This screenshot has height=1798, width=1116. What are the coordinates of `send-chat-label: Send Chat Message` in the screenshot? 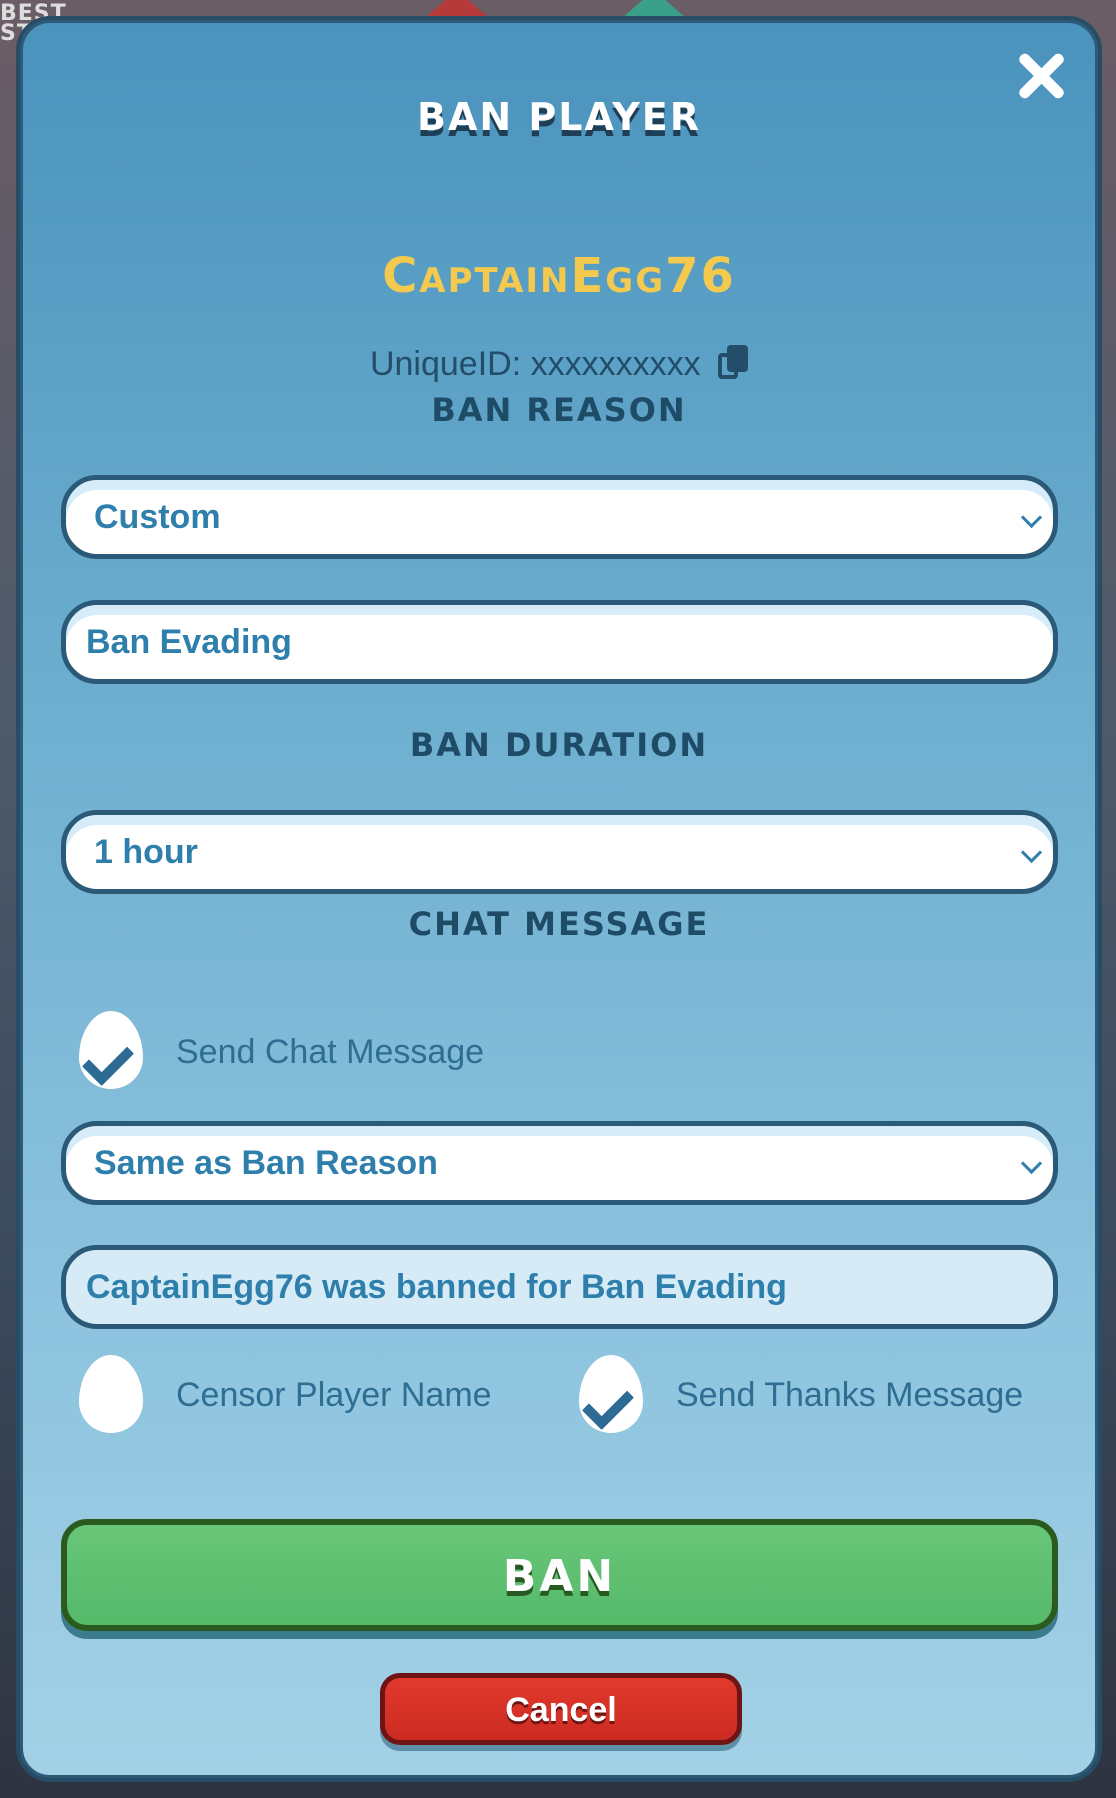 It's located at (330, 1052).